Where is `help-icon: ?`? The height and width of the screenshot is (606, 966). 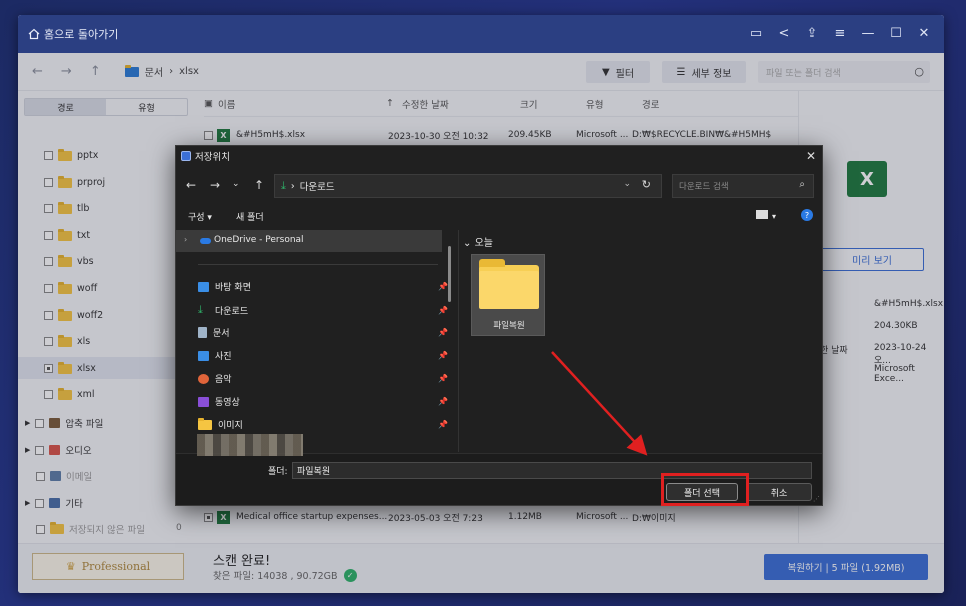 help-icon: ? is located at coordinates (807, 215).